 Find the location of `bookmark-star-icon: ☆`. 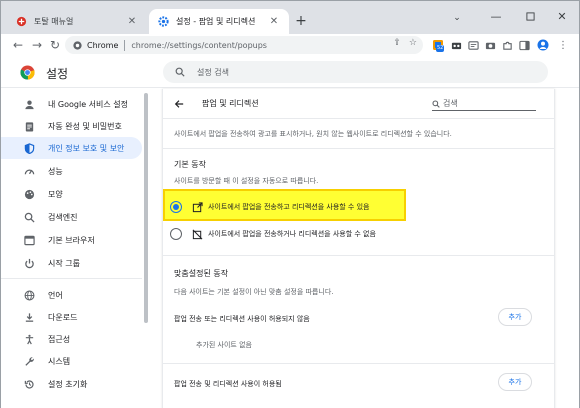

bookmark-star-icon: ☆ is located at coordinates (413, 43).